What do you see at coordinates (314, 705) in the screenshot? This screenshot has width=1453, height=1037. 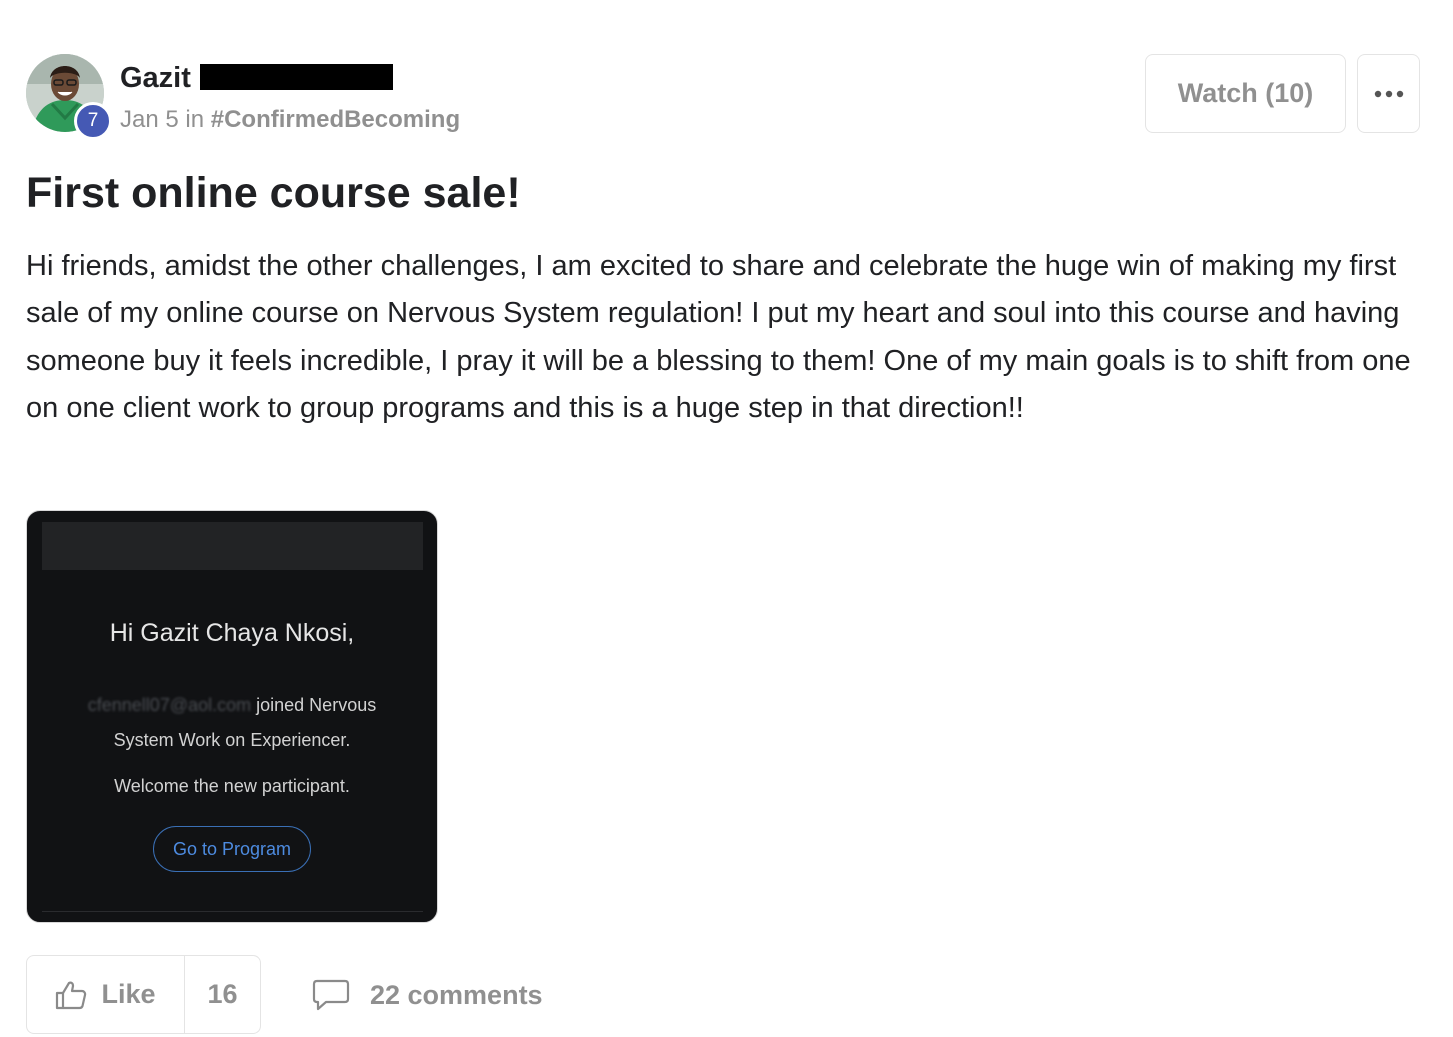 I see `attachment-joined-text: joined Nervous` at bounding box center [314, 705].